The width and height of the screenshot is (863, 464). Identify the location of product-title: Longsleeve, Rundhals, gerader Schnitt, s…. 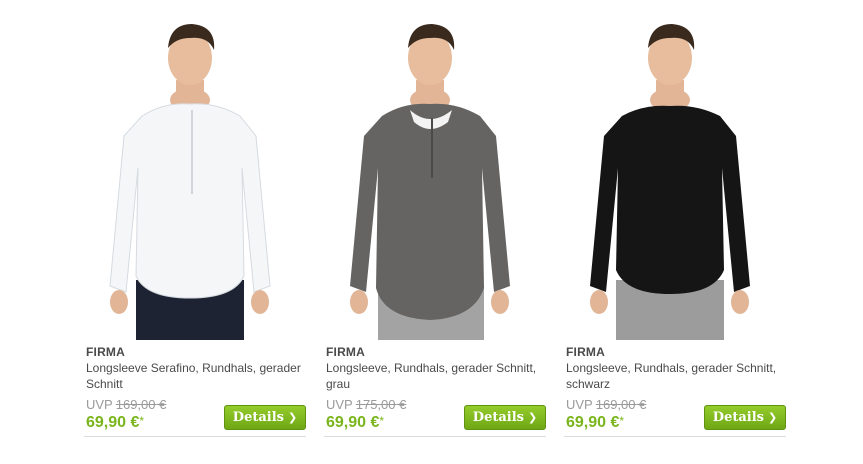
(675, 376).